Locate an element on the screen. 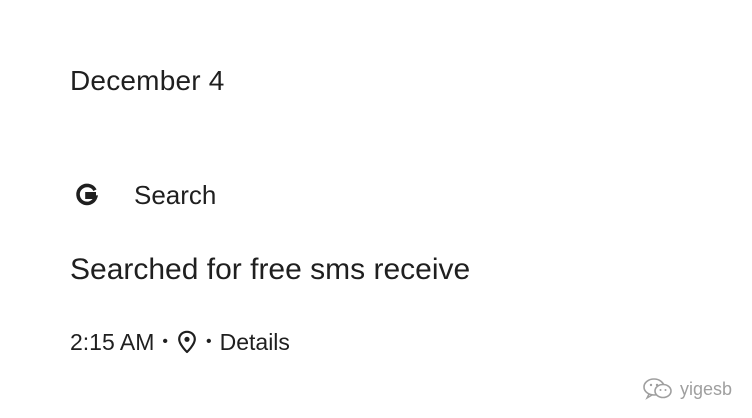  google-g-icon is located at coordinates (87, 195).